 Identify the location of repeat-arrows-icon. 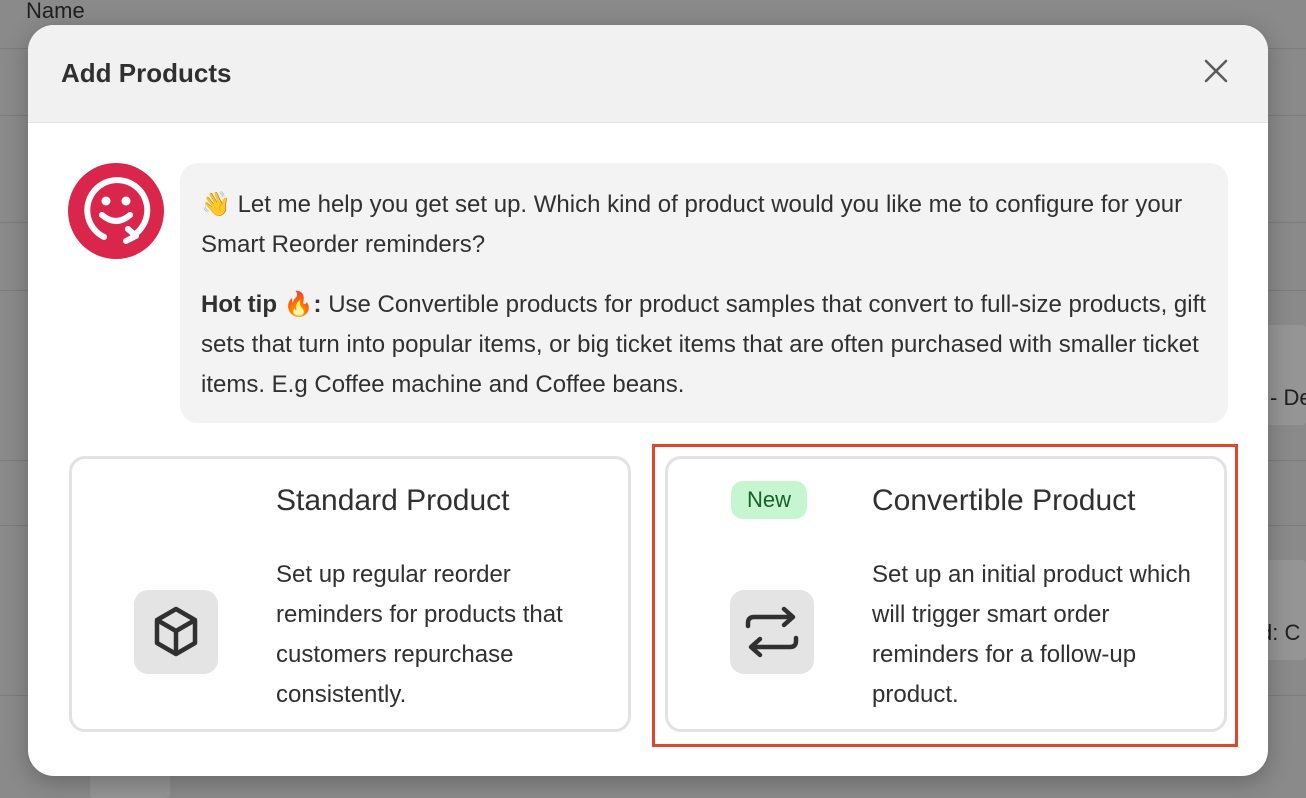
(772, 632).